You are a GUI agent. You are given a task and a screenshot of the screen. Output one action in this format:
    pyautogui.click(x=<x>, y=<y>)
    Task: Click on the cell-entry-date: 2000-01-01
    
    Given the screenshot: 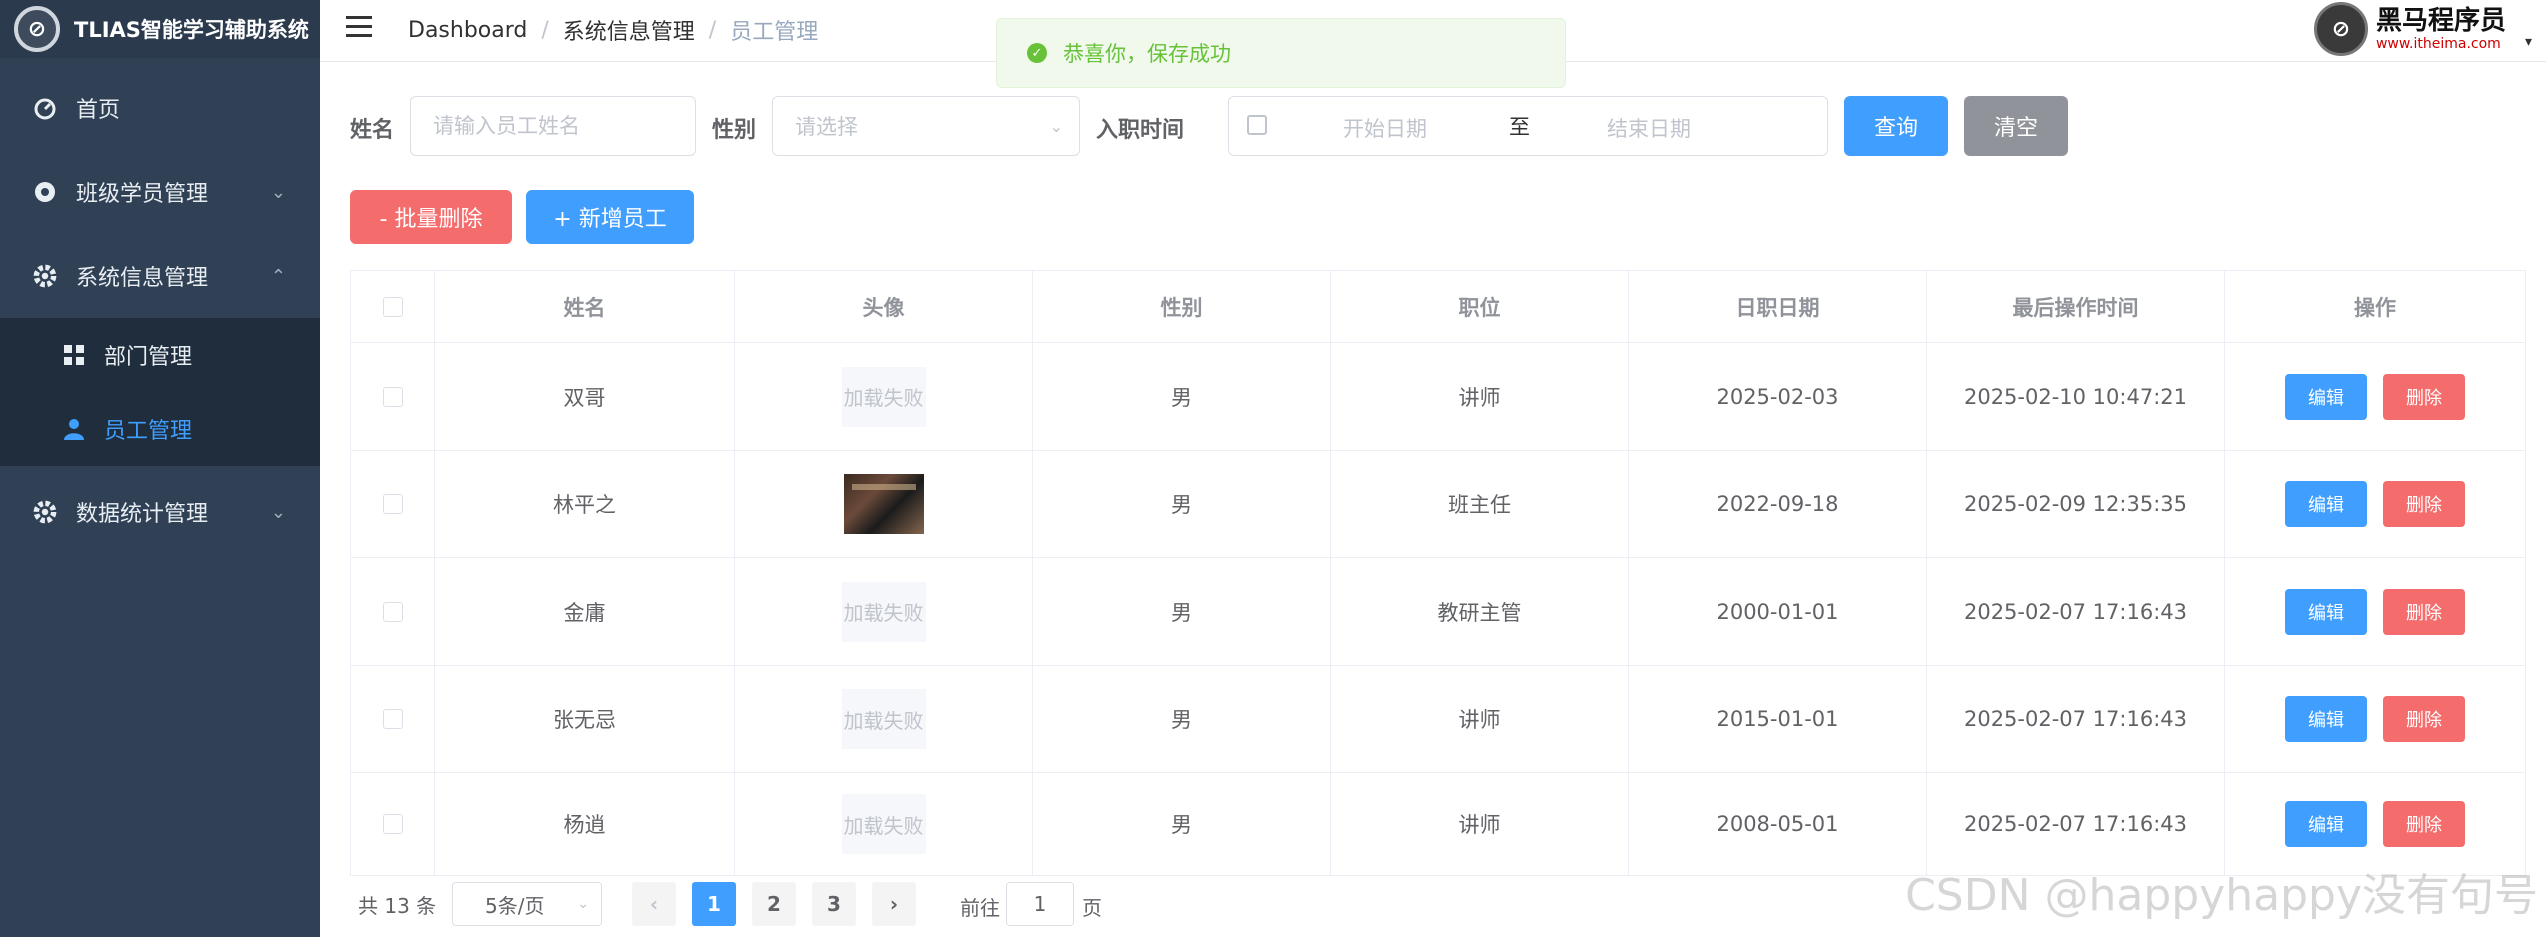 What is the action you would take?
    pyautogui.click(x=1778, y=611)
    